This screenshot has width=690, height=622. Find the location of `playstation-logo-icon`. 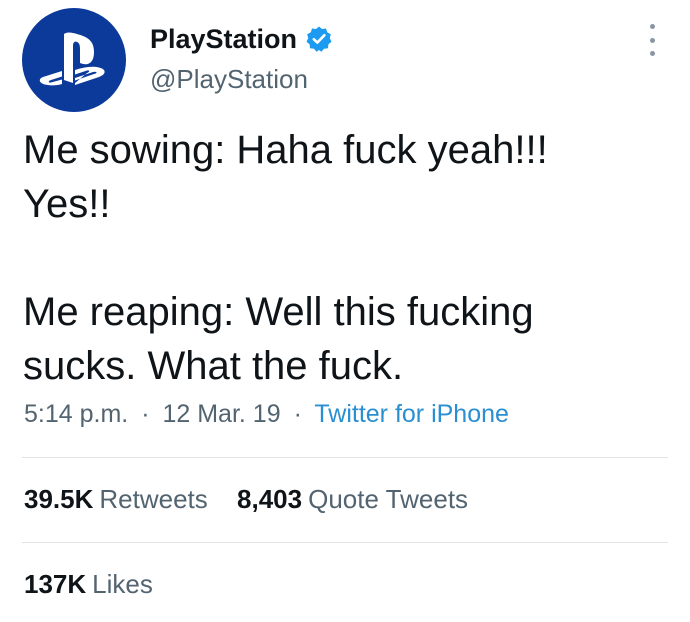

playstation-logo-icon is located at coordinates (72, 59).